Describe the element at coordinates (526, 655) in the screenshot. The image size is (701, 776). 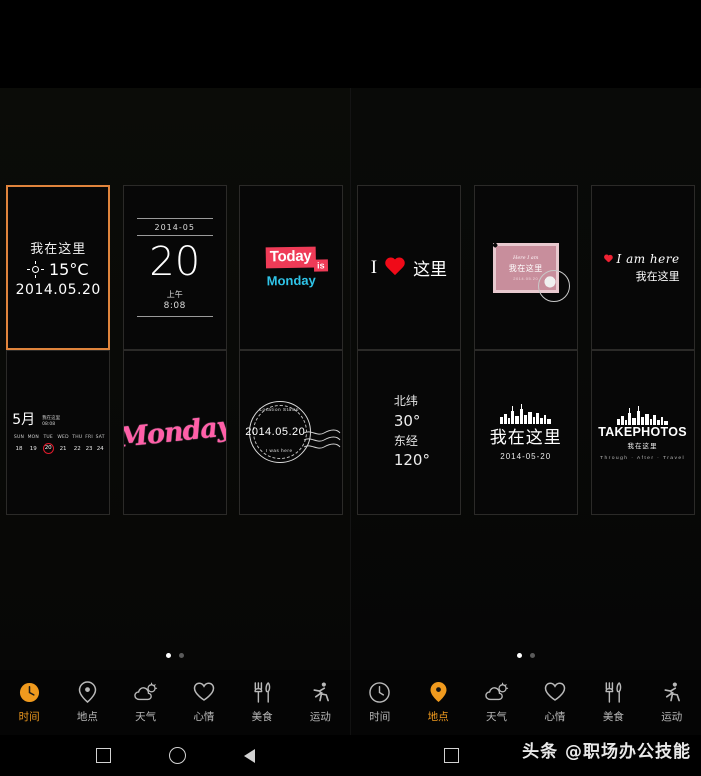
I see `right-page-indicator` at that location.